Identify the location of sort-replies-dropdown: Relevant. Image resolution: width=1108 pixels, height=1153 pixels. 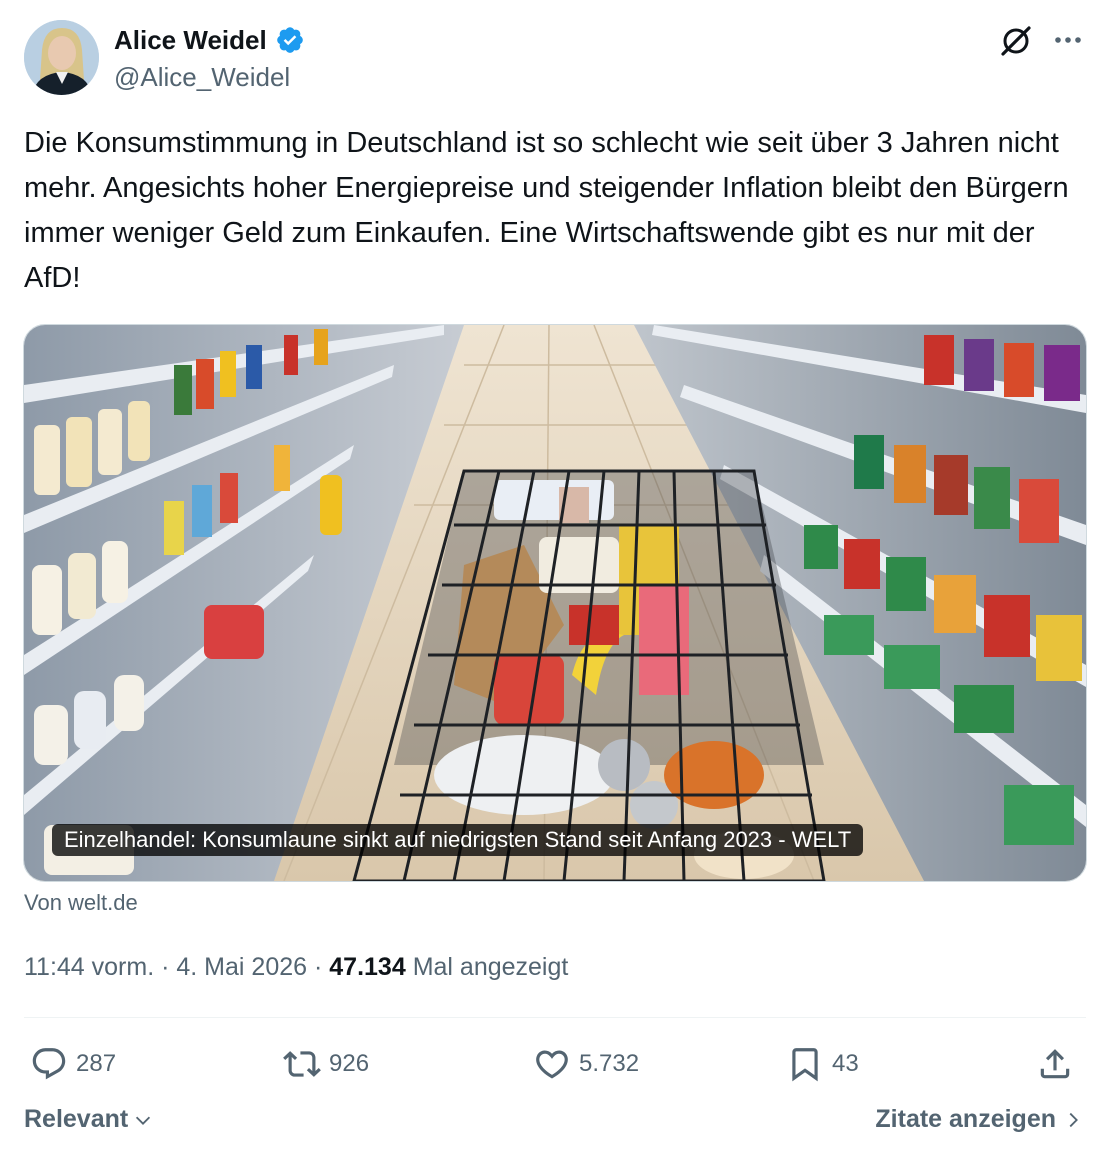
(89, 1119).